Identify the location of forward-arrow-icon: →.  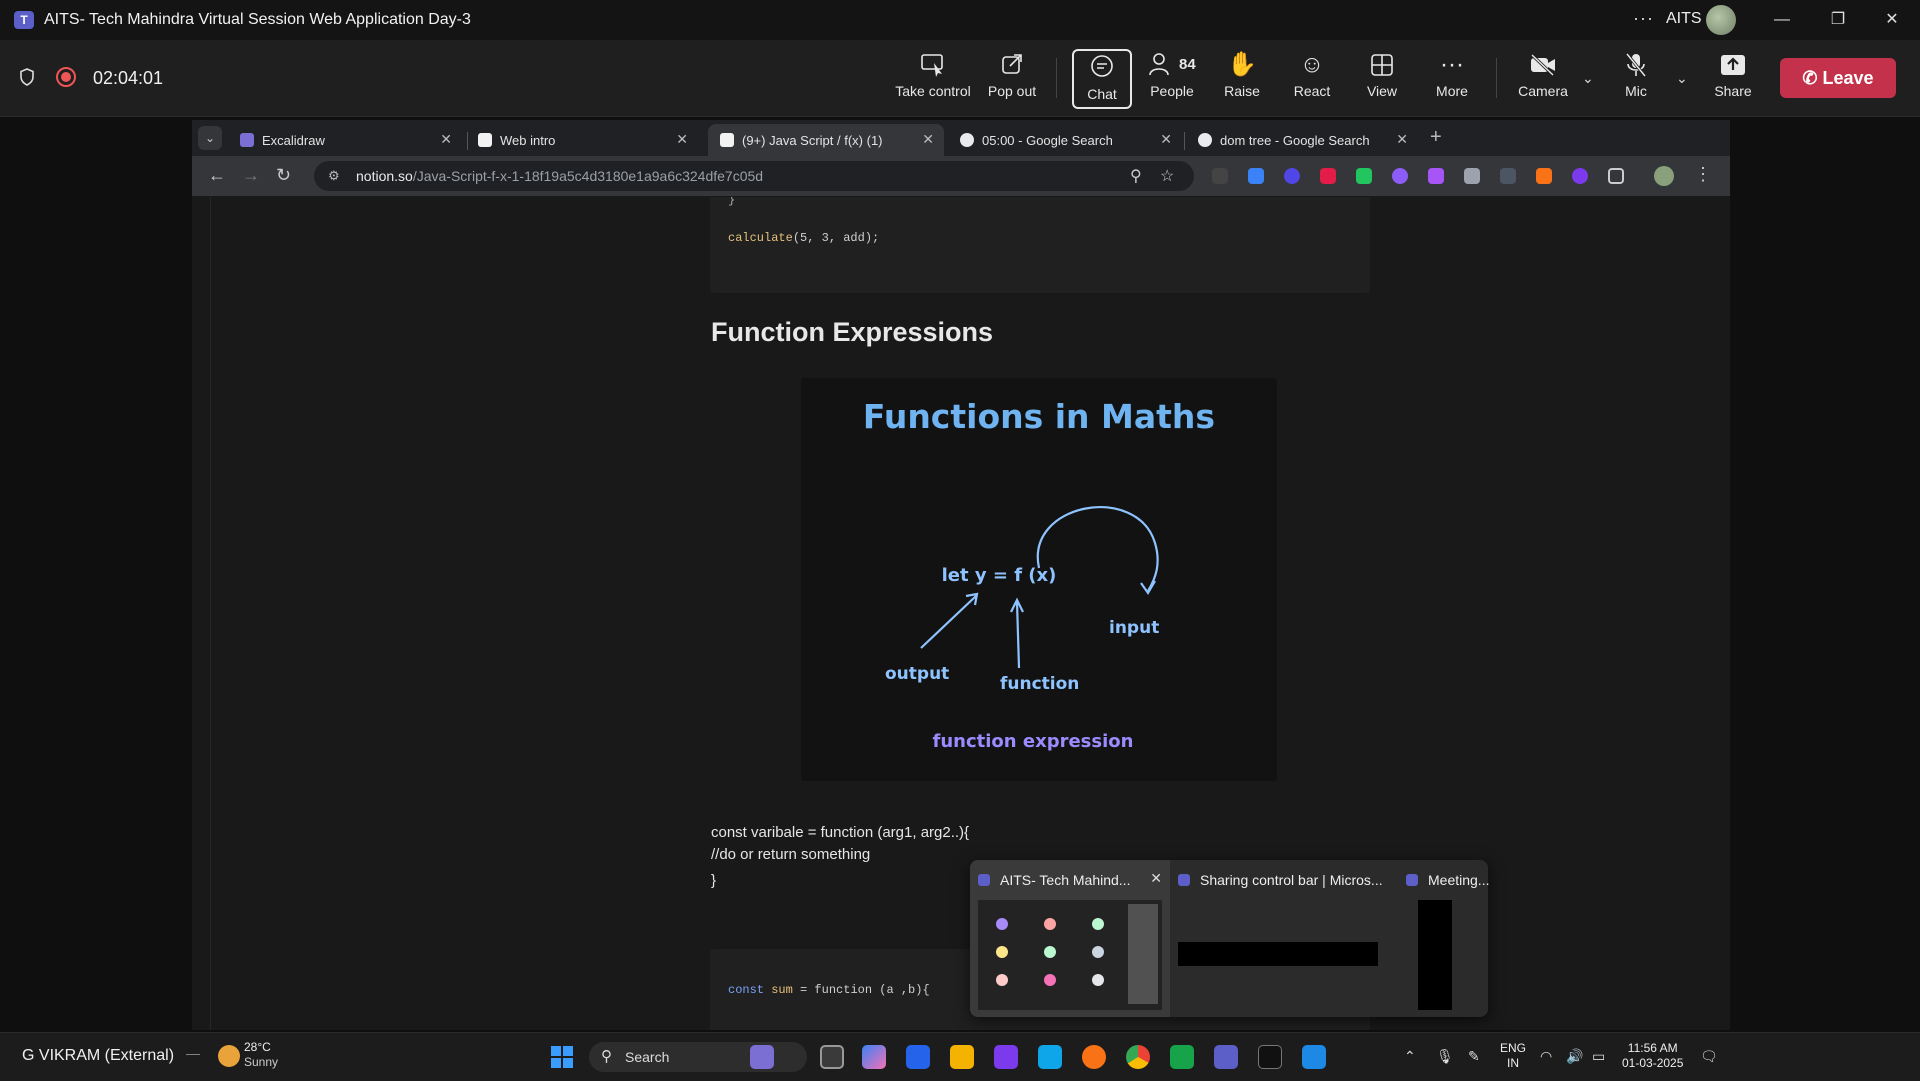
(251, 175).